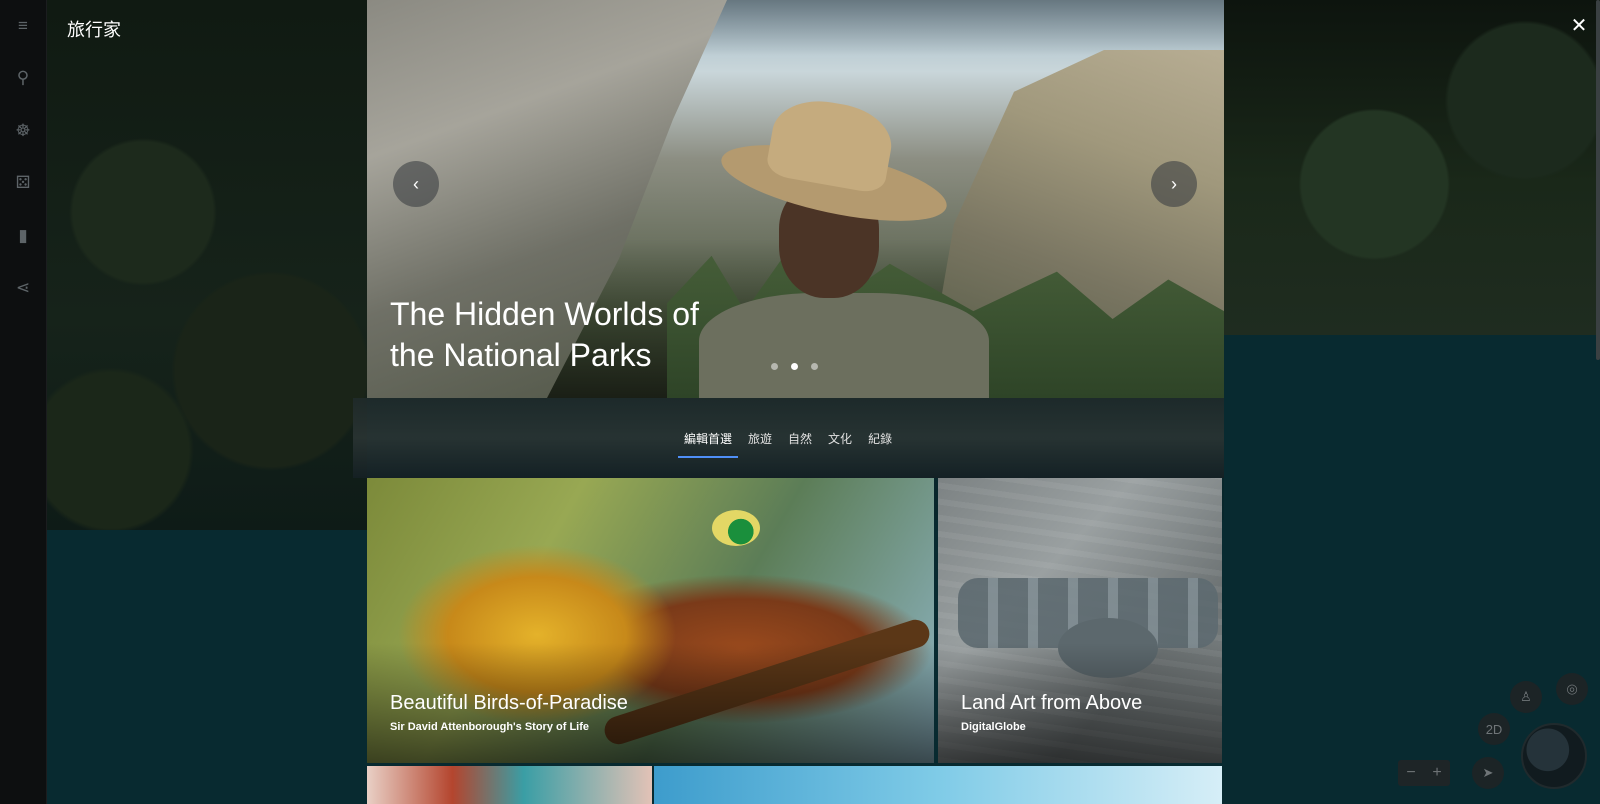 This screenshot has height=804, width=1600. What do you see at coordinates (1488, 773) in the screenshot?
I see `compass-icon: ➤` at bounding box center [1488, 773].